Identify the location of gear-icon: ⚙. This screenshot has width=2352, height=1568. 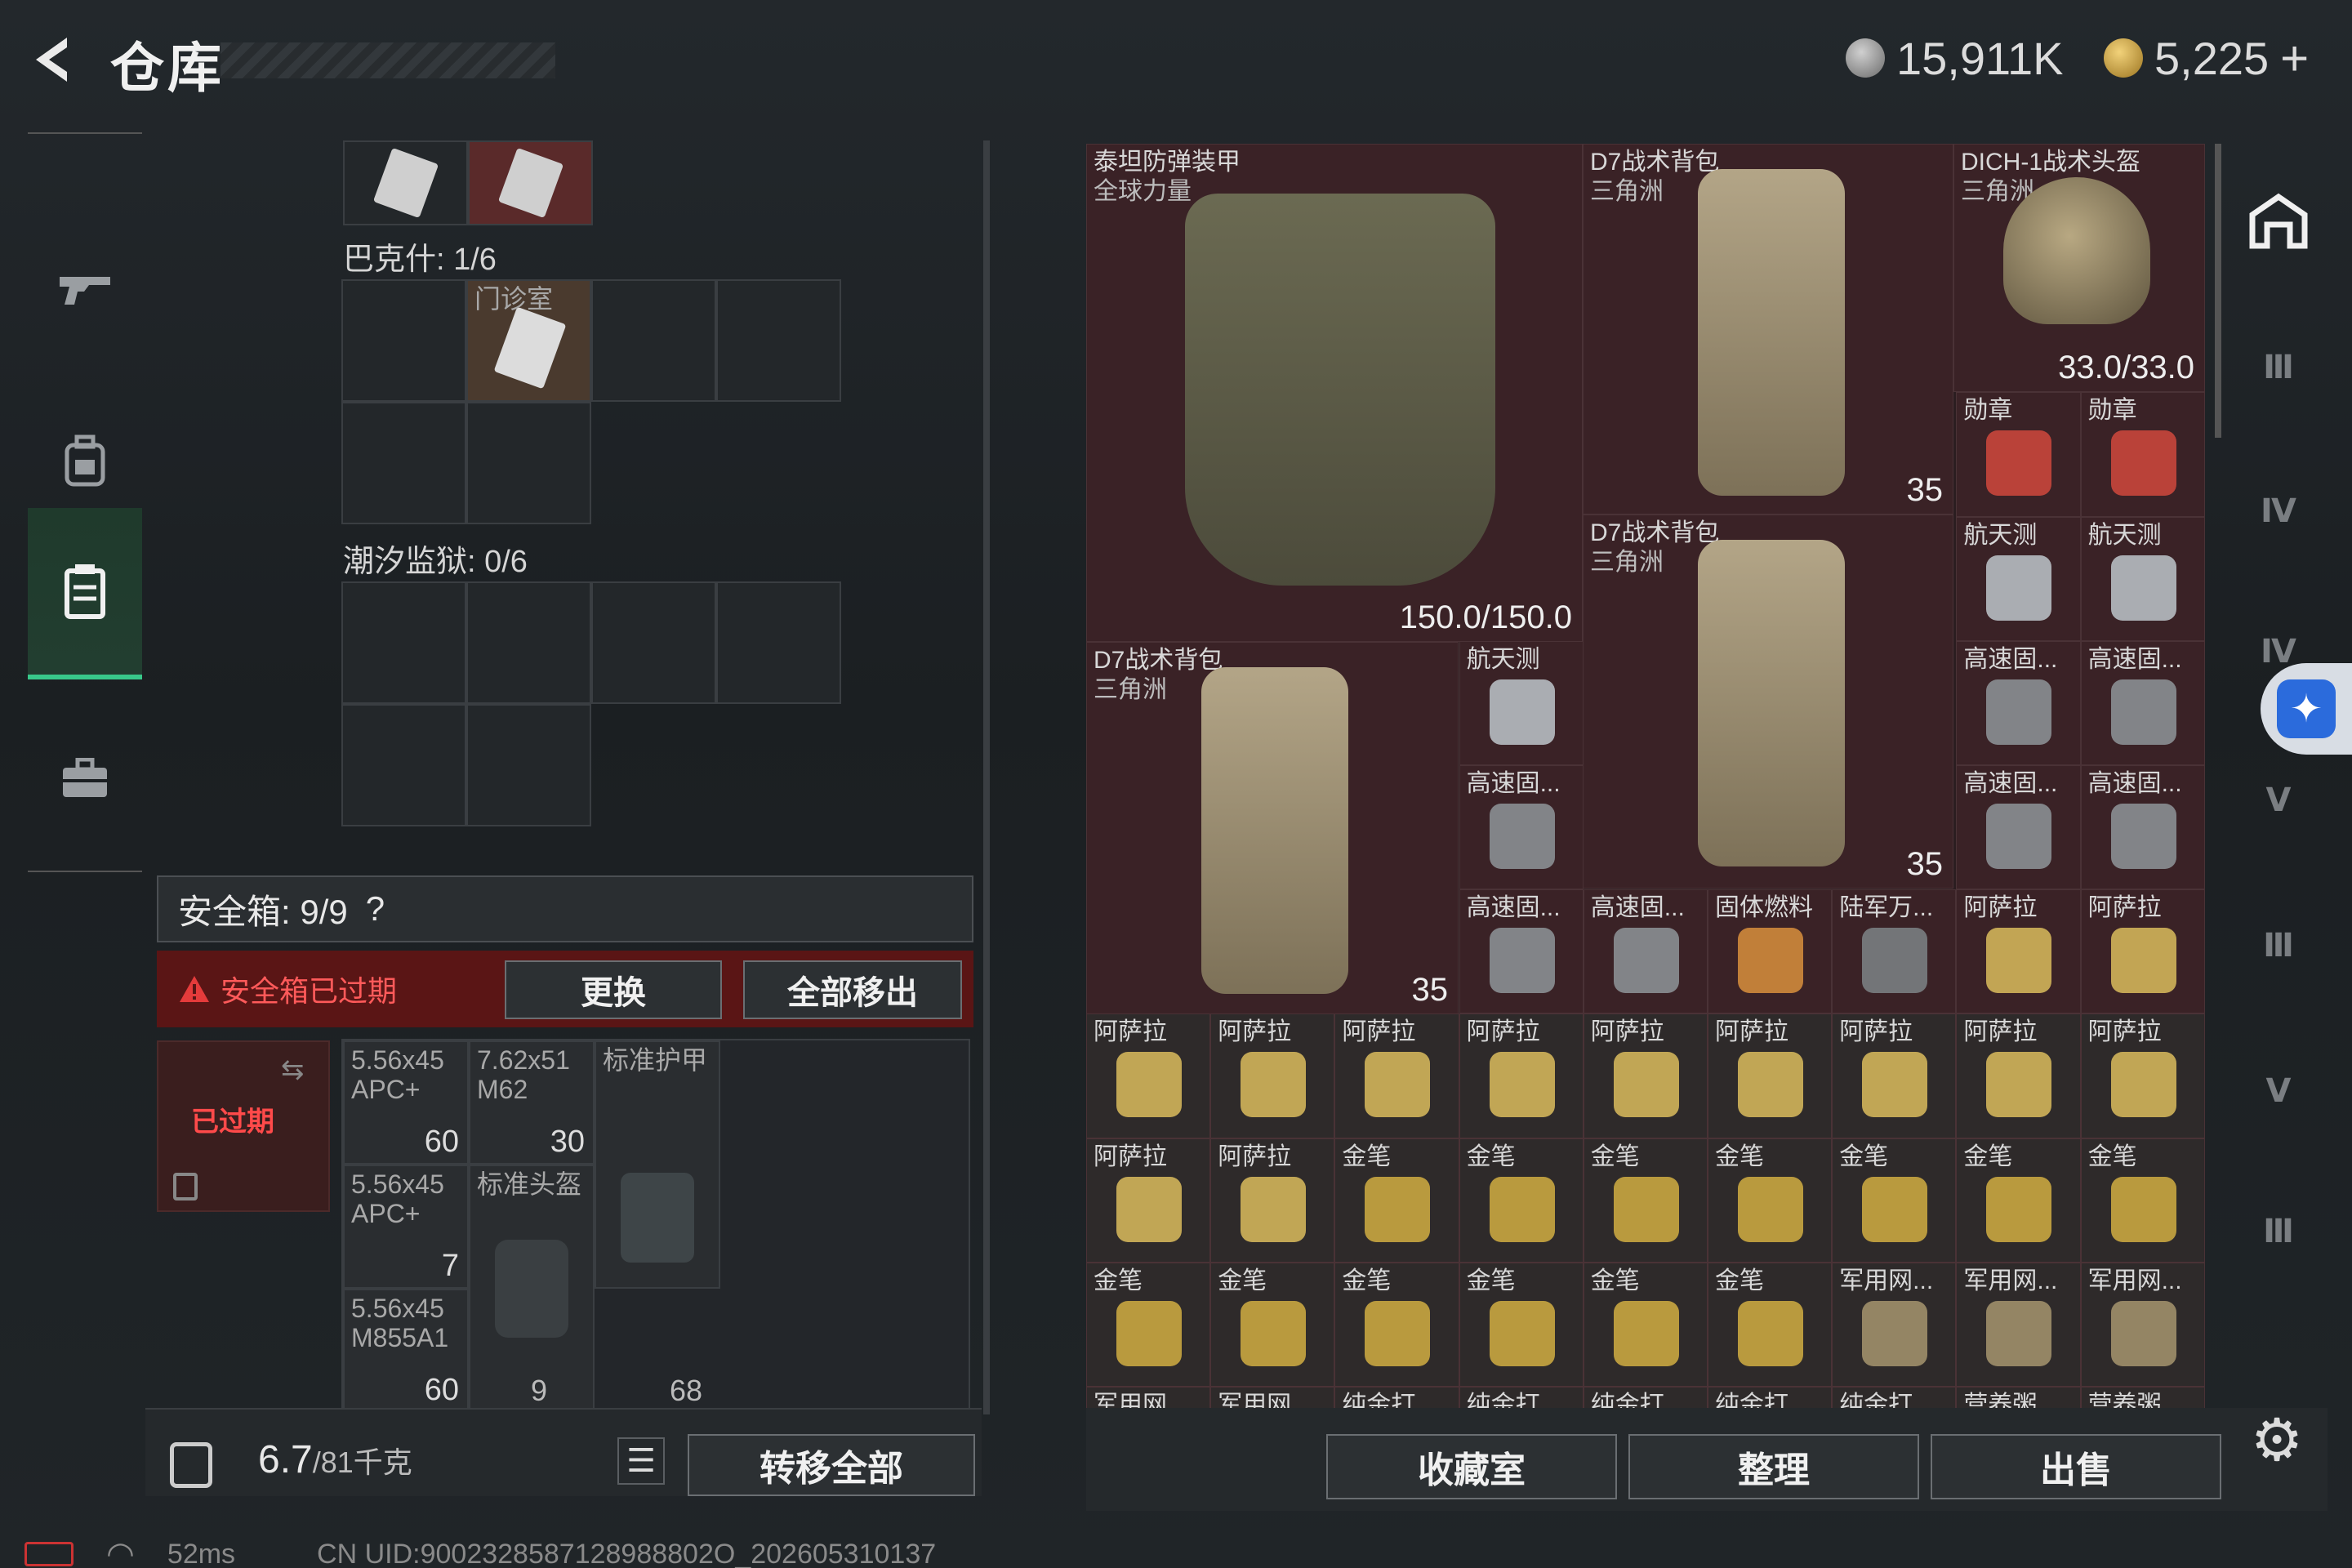
(2277, 1440).